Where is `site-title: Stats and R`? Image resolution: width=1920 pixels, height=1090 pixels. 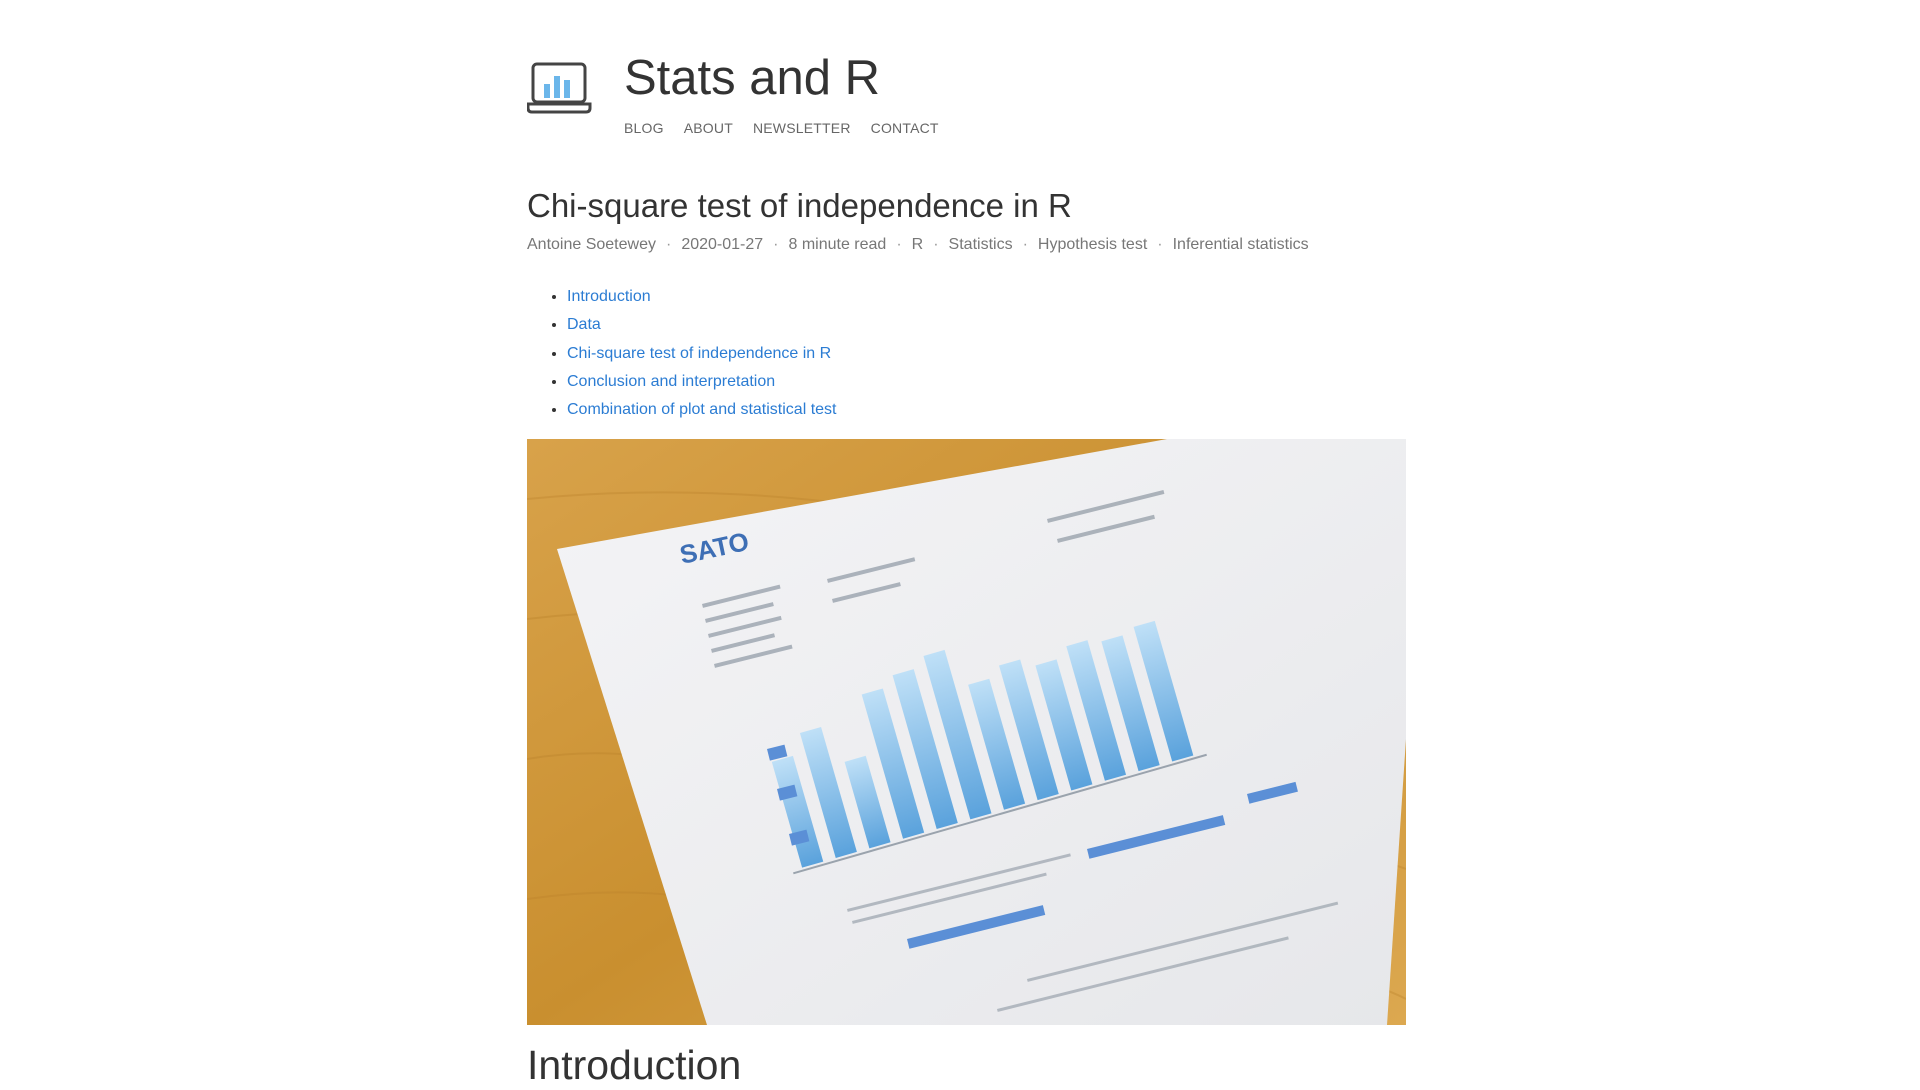
site-title: Stats and R is located at coordinates (752, 78).